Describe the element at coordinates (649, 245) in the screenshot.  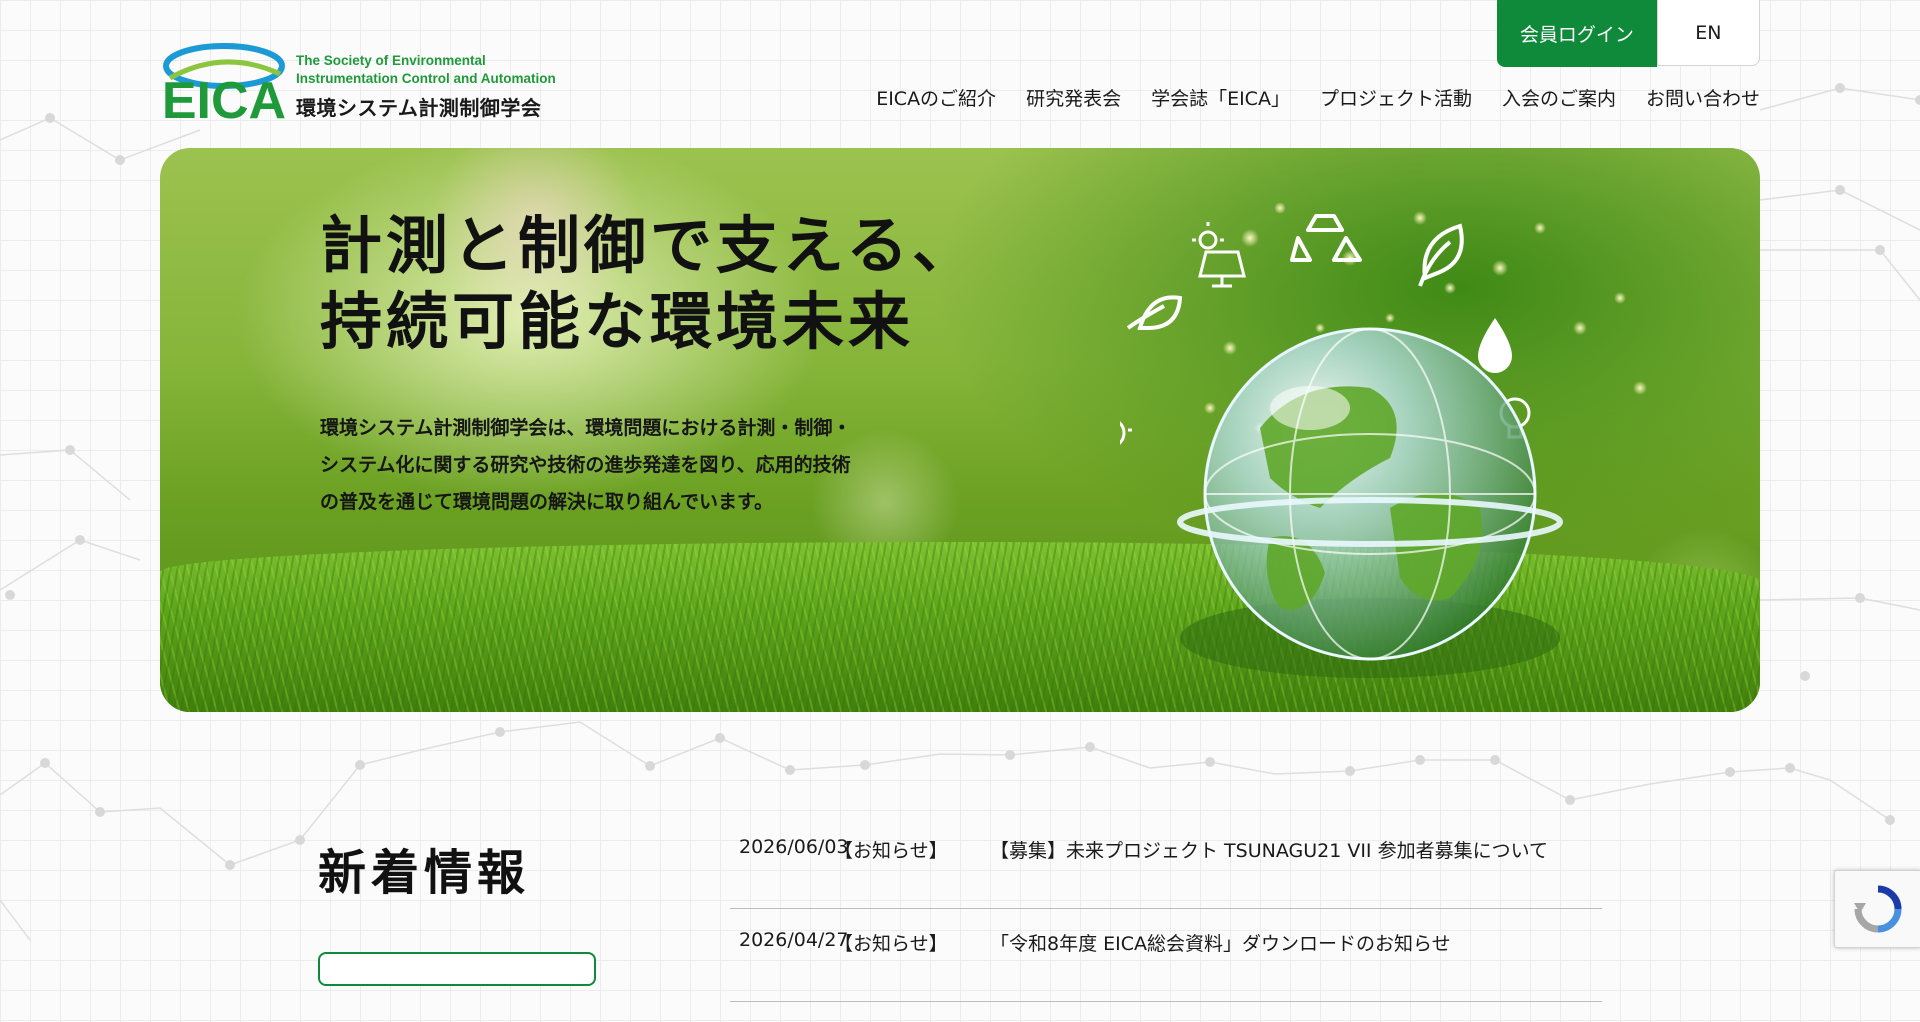
I see `hero-title-line1: 計測と制御で支える、` at that location.